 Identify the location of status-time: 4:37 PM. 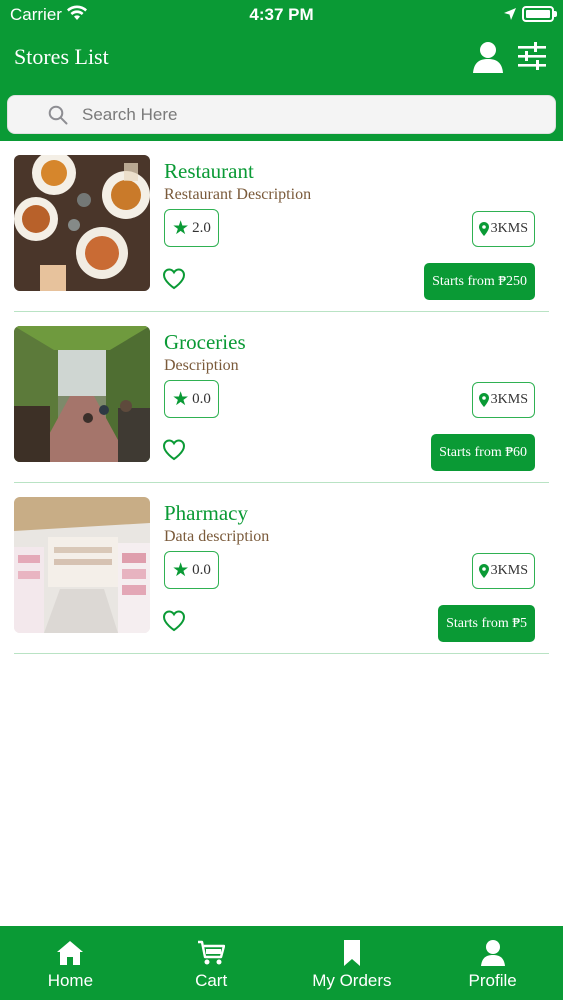
(281, 14).